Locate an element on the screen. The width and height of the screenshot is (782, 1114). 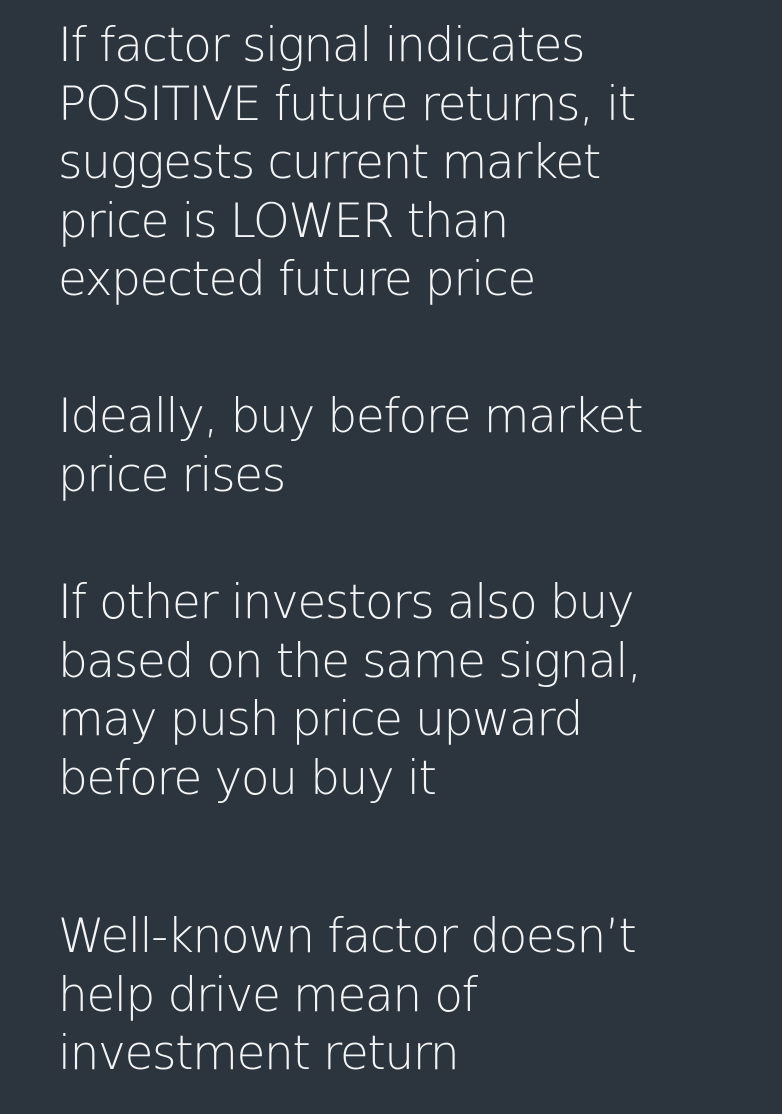
text-line: based on the same signal, is located at coordinates (350, 661).